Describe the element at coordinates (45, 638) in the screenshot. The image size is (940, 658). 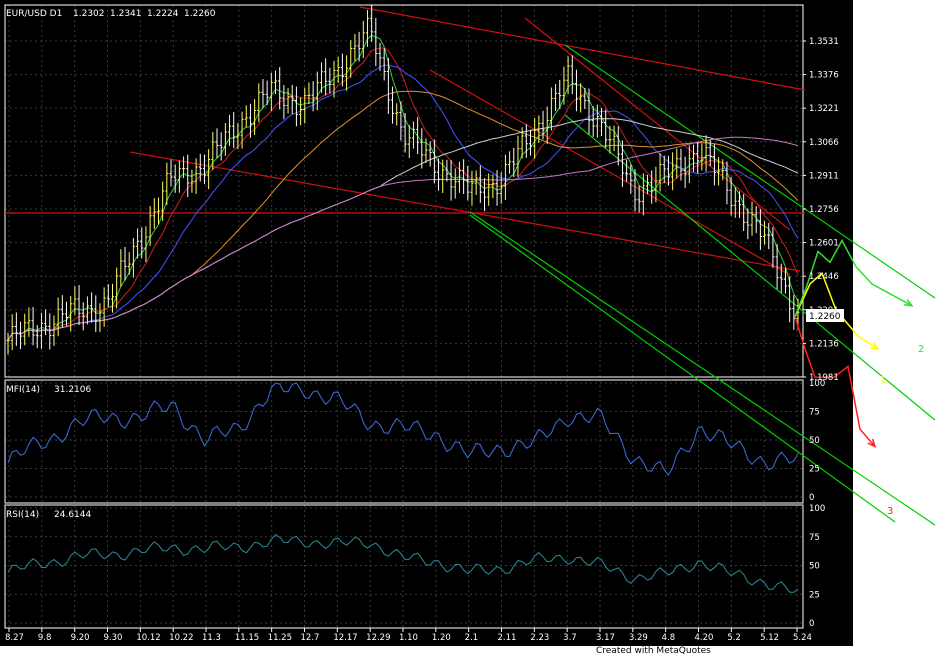
I see `x-tick-label: 9.8` at that location.